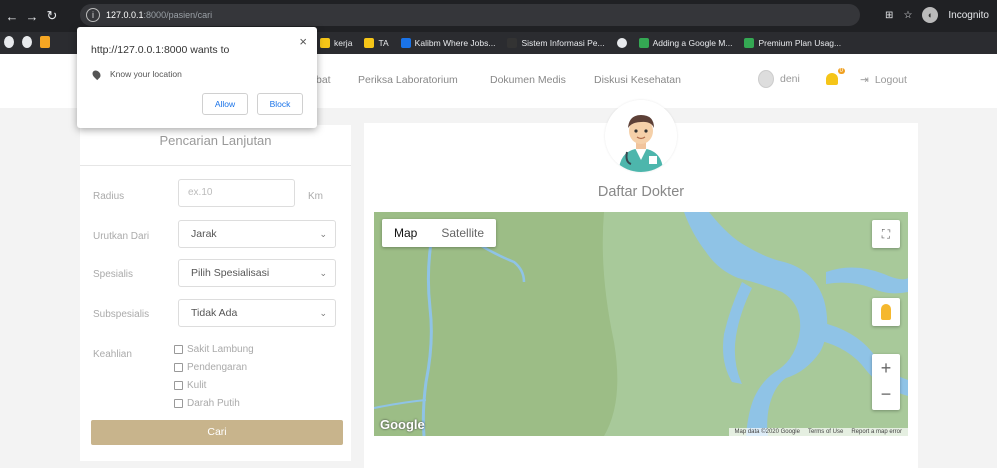 This screenshot has height=468, width=997. I want to click on expertise-checkbox: Darah Putih, so click(207, 403).